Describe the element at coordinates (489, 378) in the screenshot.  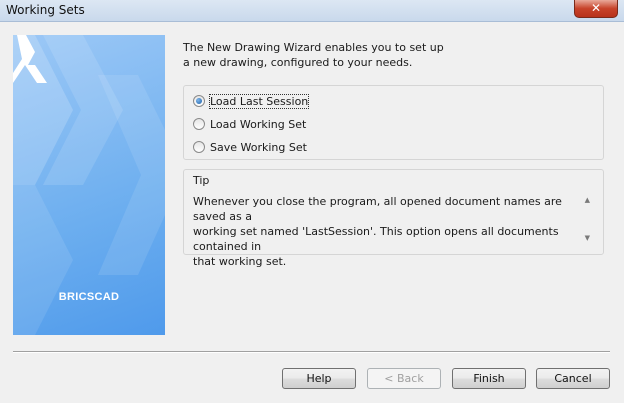
I see `finish-button: Finish` at that location.